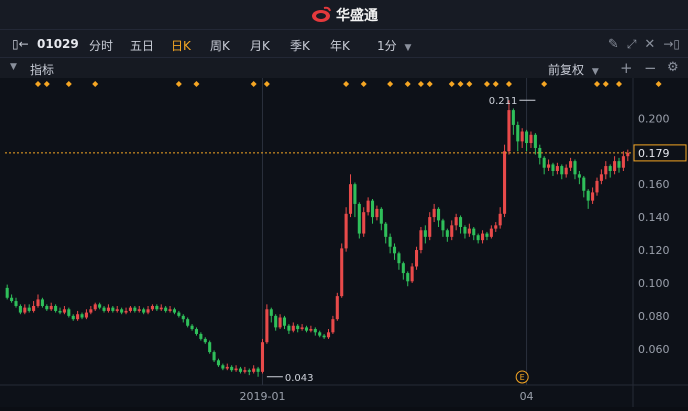 The image size is (688, 411). What do you see at coordinates (260, 45) in the screenshot?
I see `tab-monthly-k: 月K` at bounding box center [260, 45].